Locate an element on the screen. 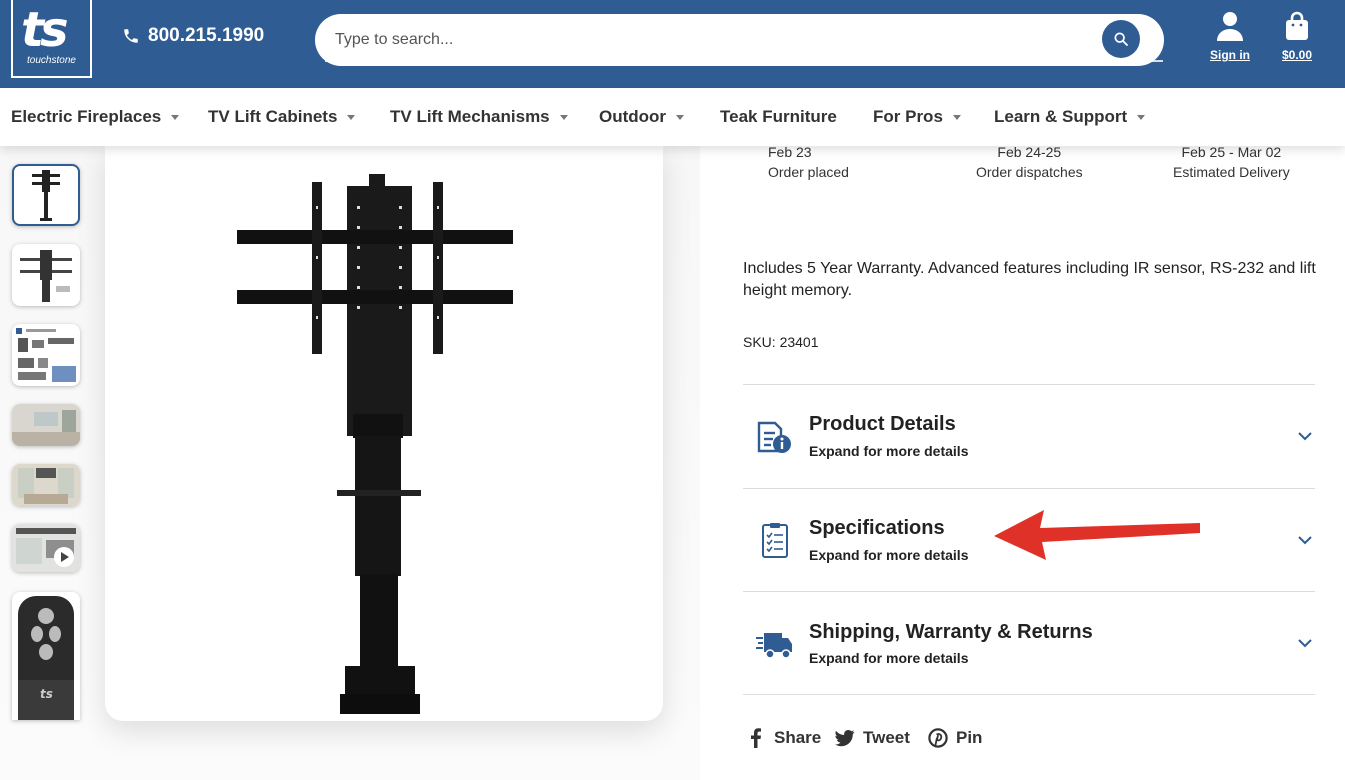 The image size is (1345, 780). nav-label: Outdoor is located at coordinates (633, 116).